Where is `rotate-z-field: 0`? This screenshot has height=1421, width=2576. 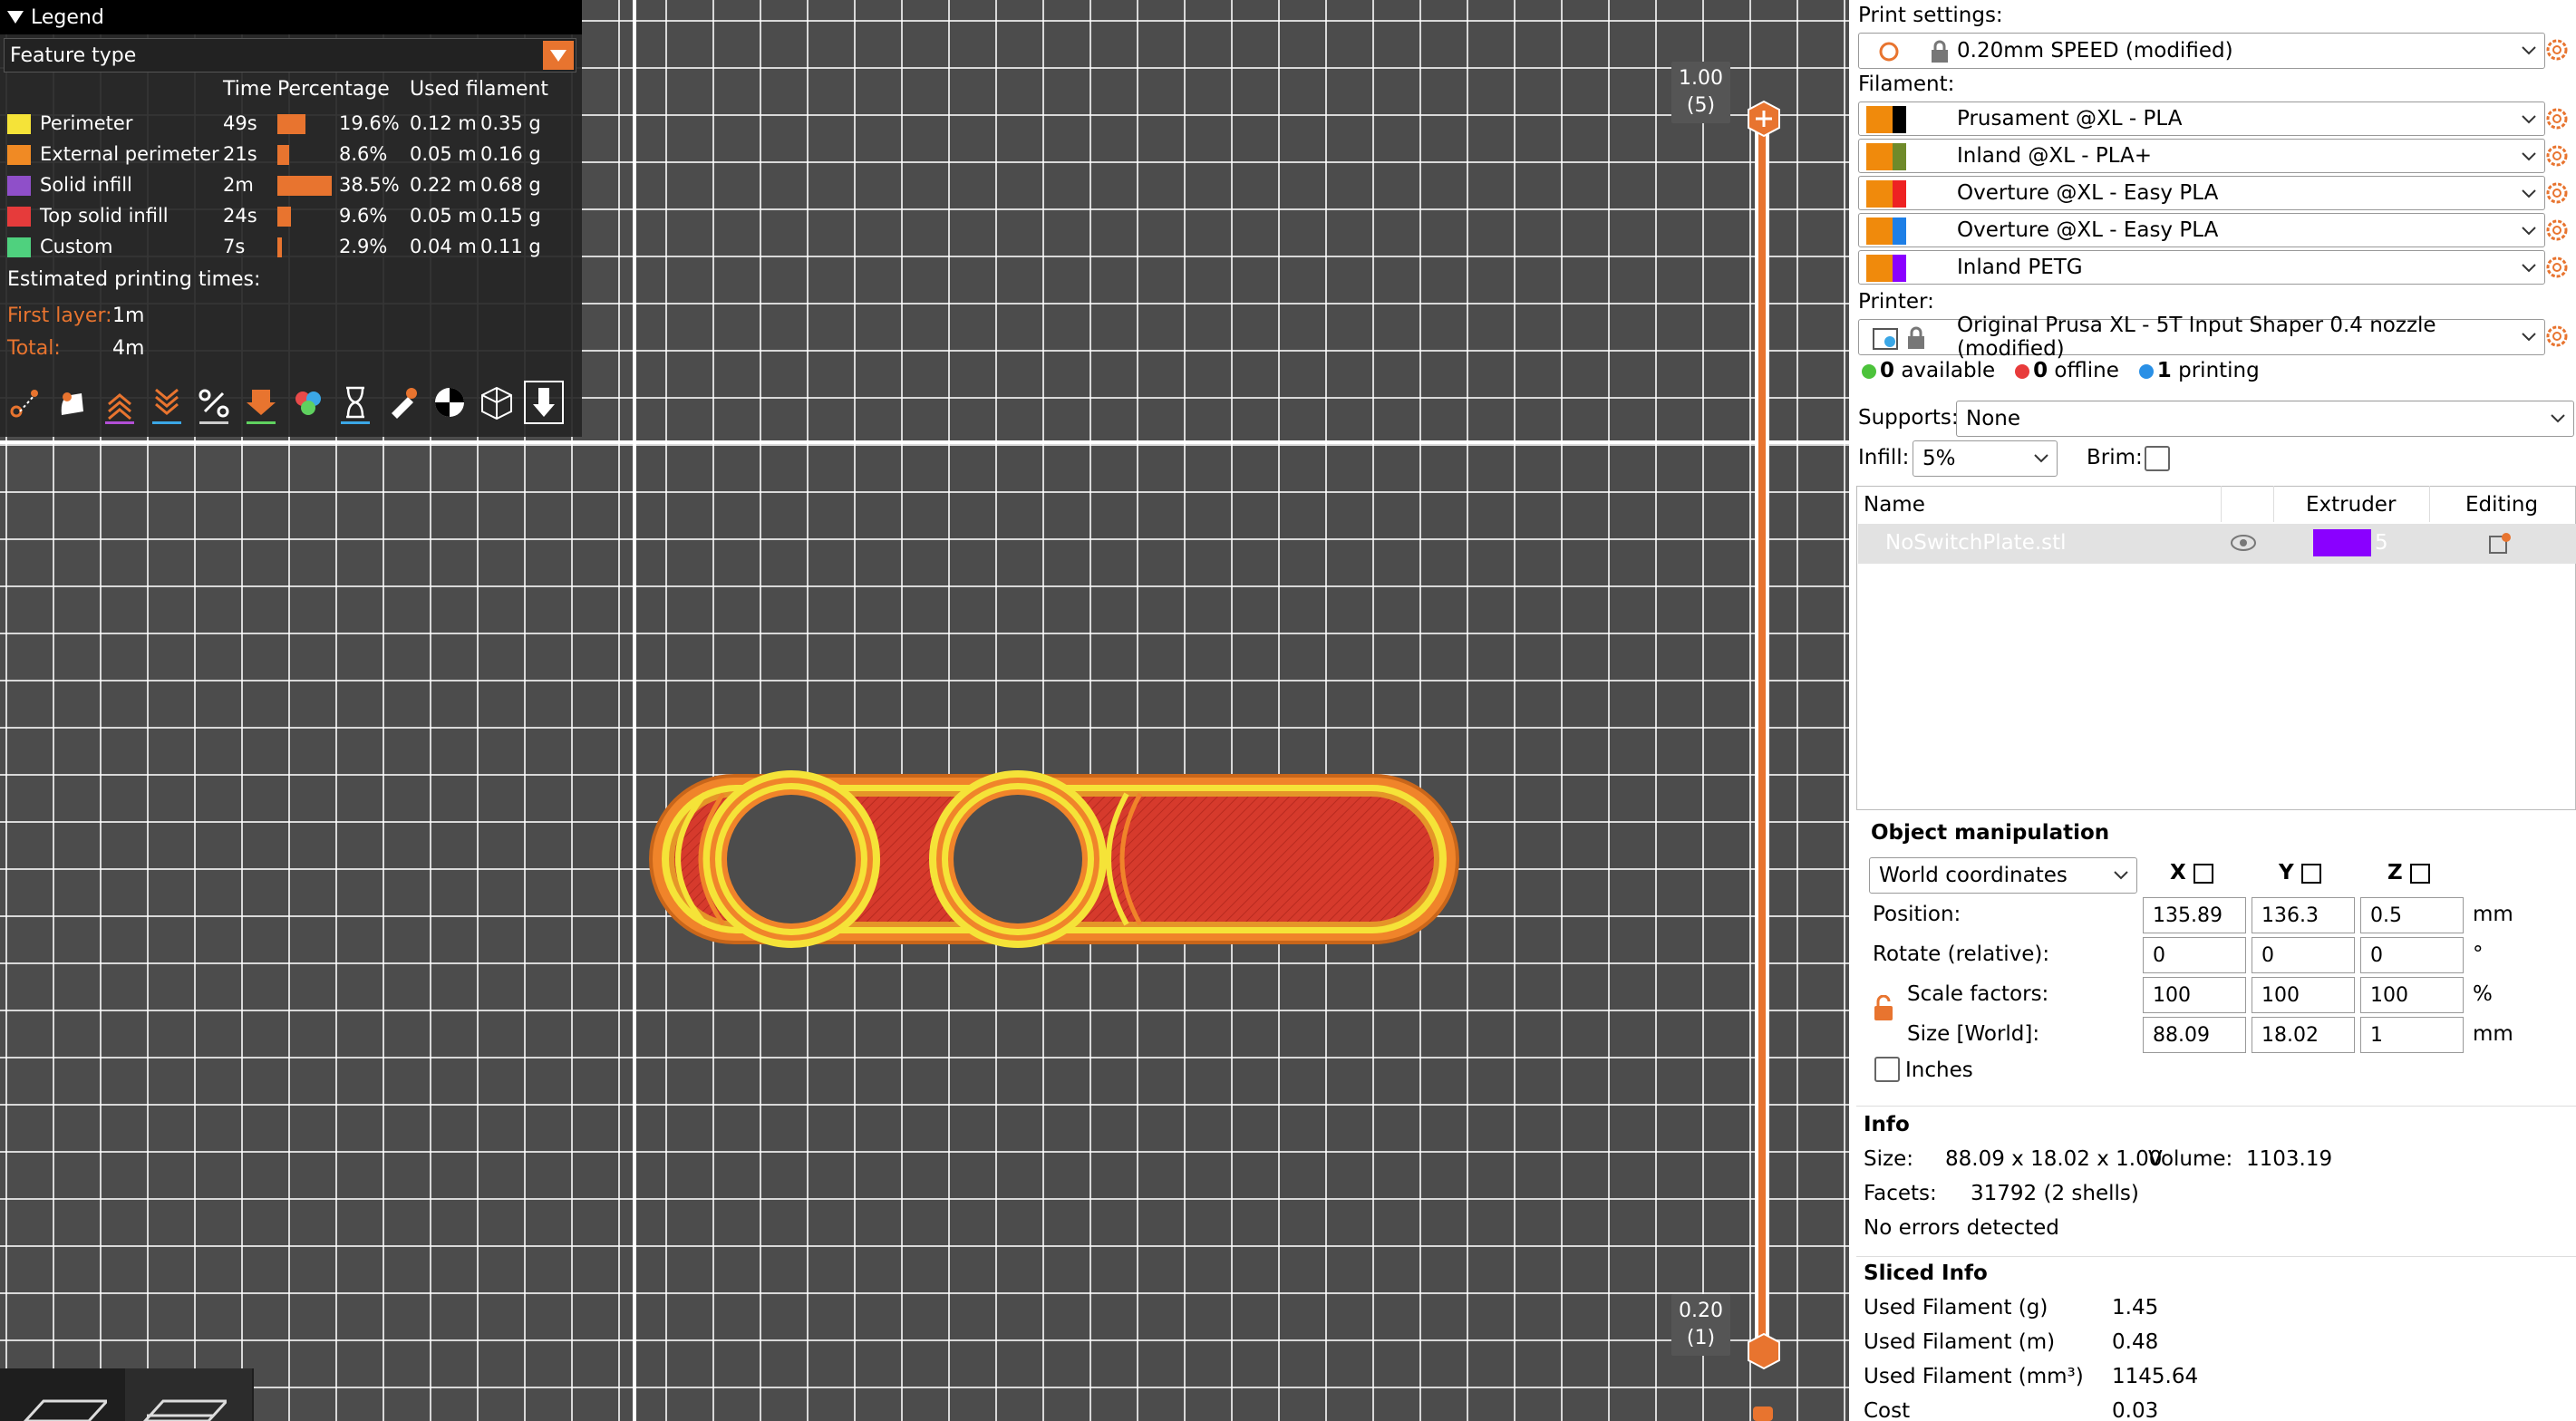 rotate-z-field: 0 is located at coordinates (2412, 955).